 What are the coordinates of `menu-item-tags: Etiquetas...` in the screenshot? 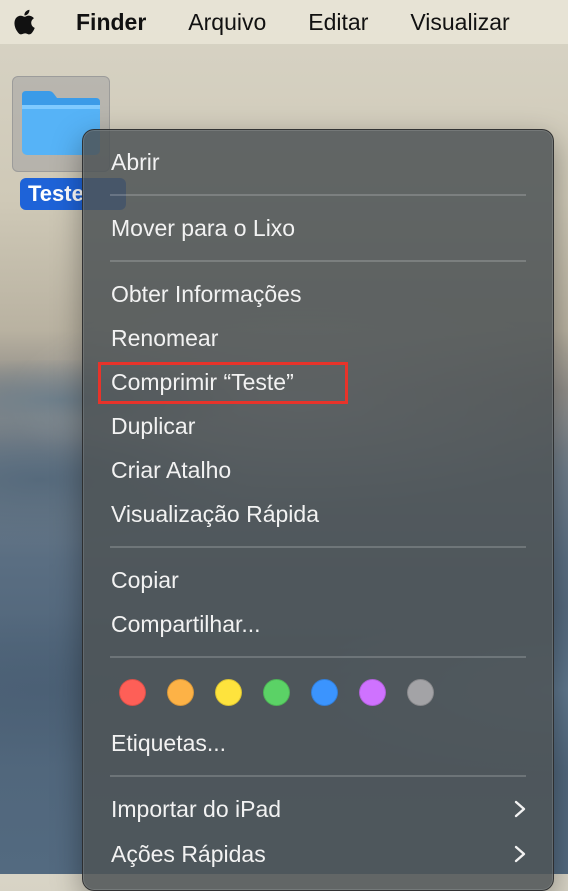 It's located at (168, 743).